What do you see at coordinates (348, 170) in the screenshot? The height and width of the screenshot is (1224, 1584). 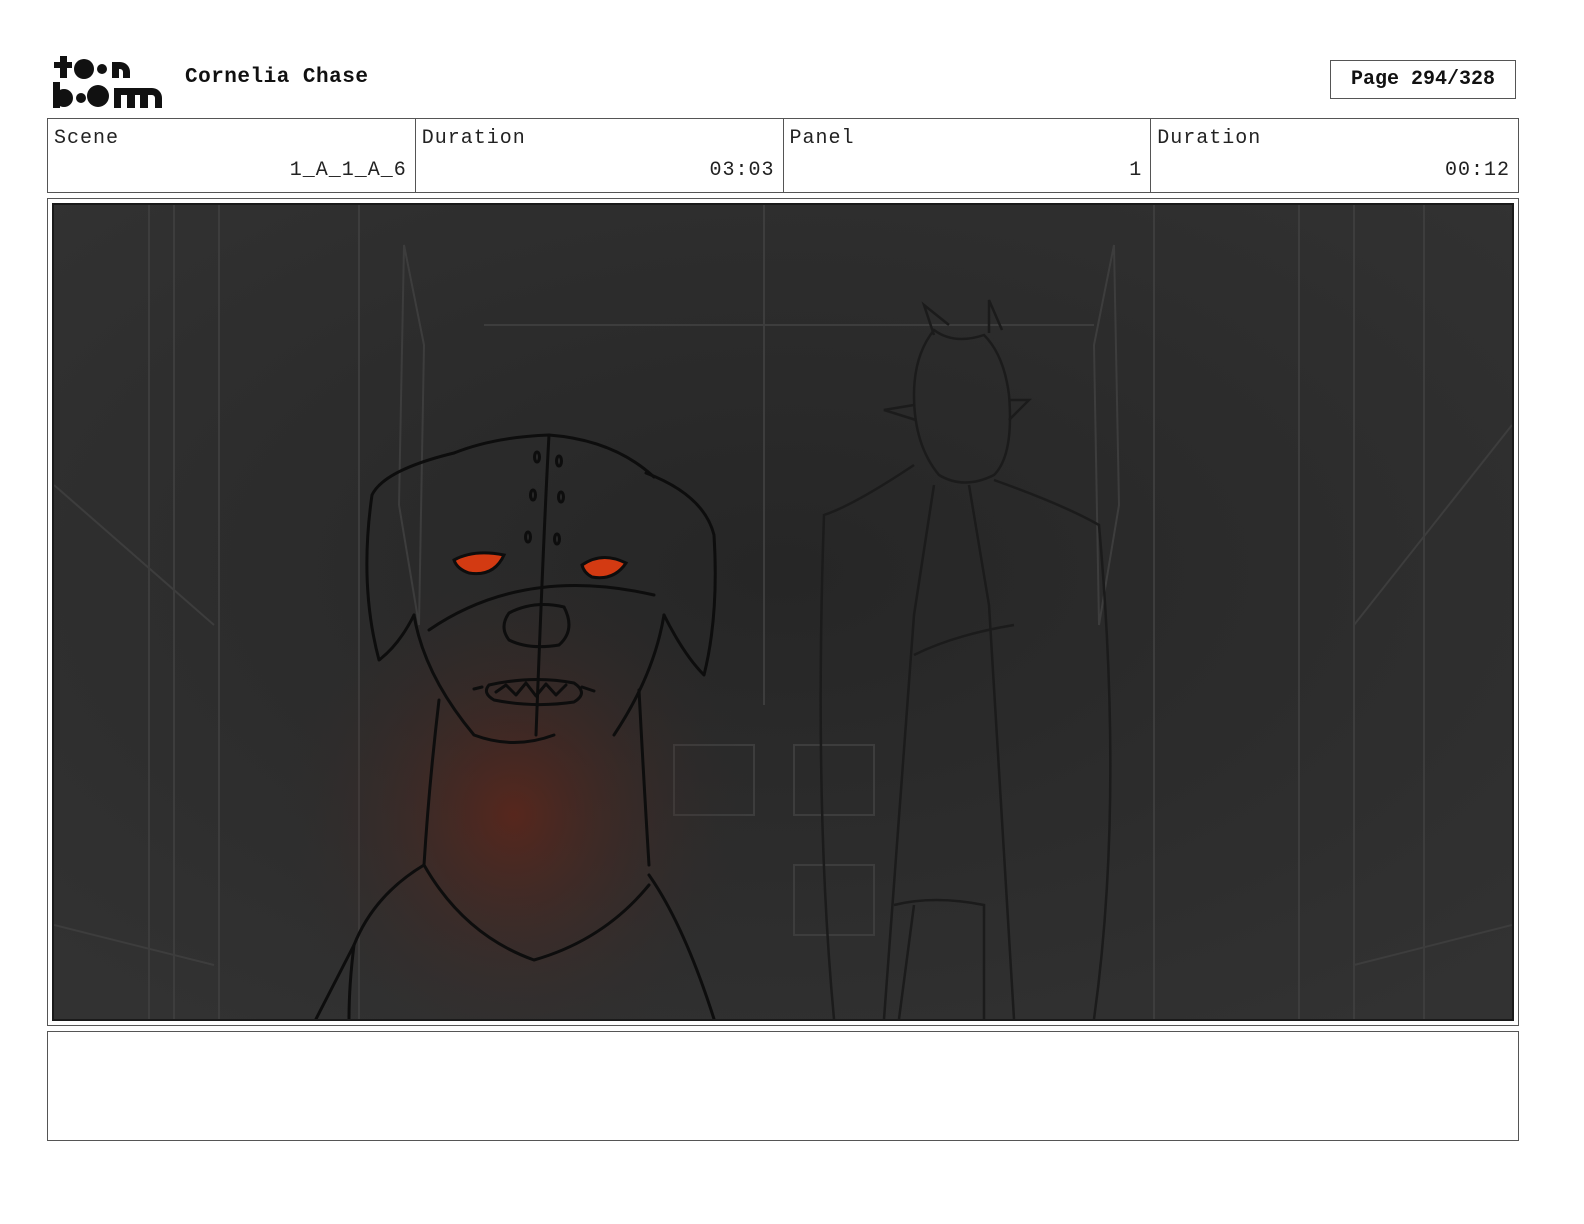 I see `scene-value: 1_A_1_A_6` at bounding box center [348, 170].